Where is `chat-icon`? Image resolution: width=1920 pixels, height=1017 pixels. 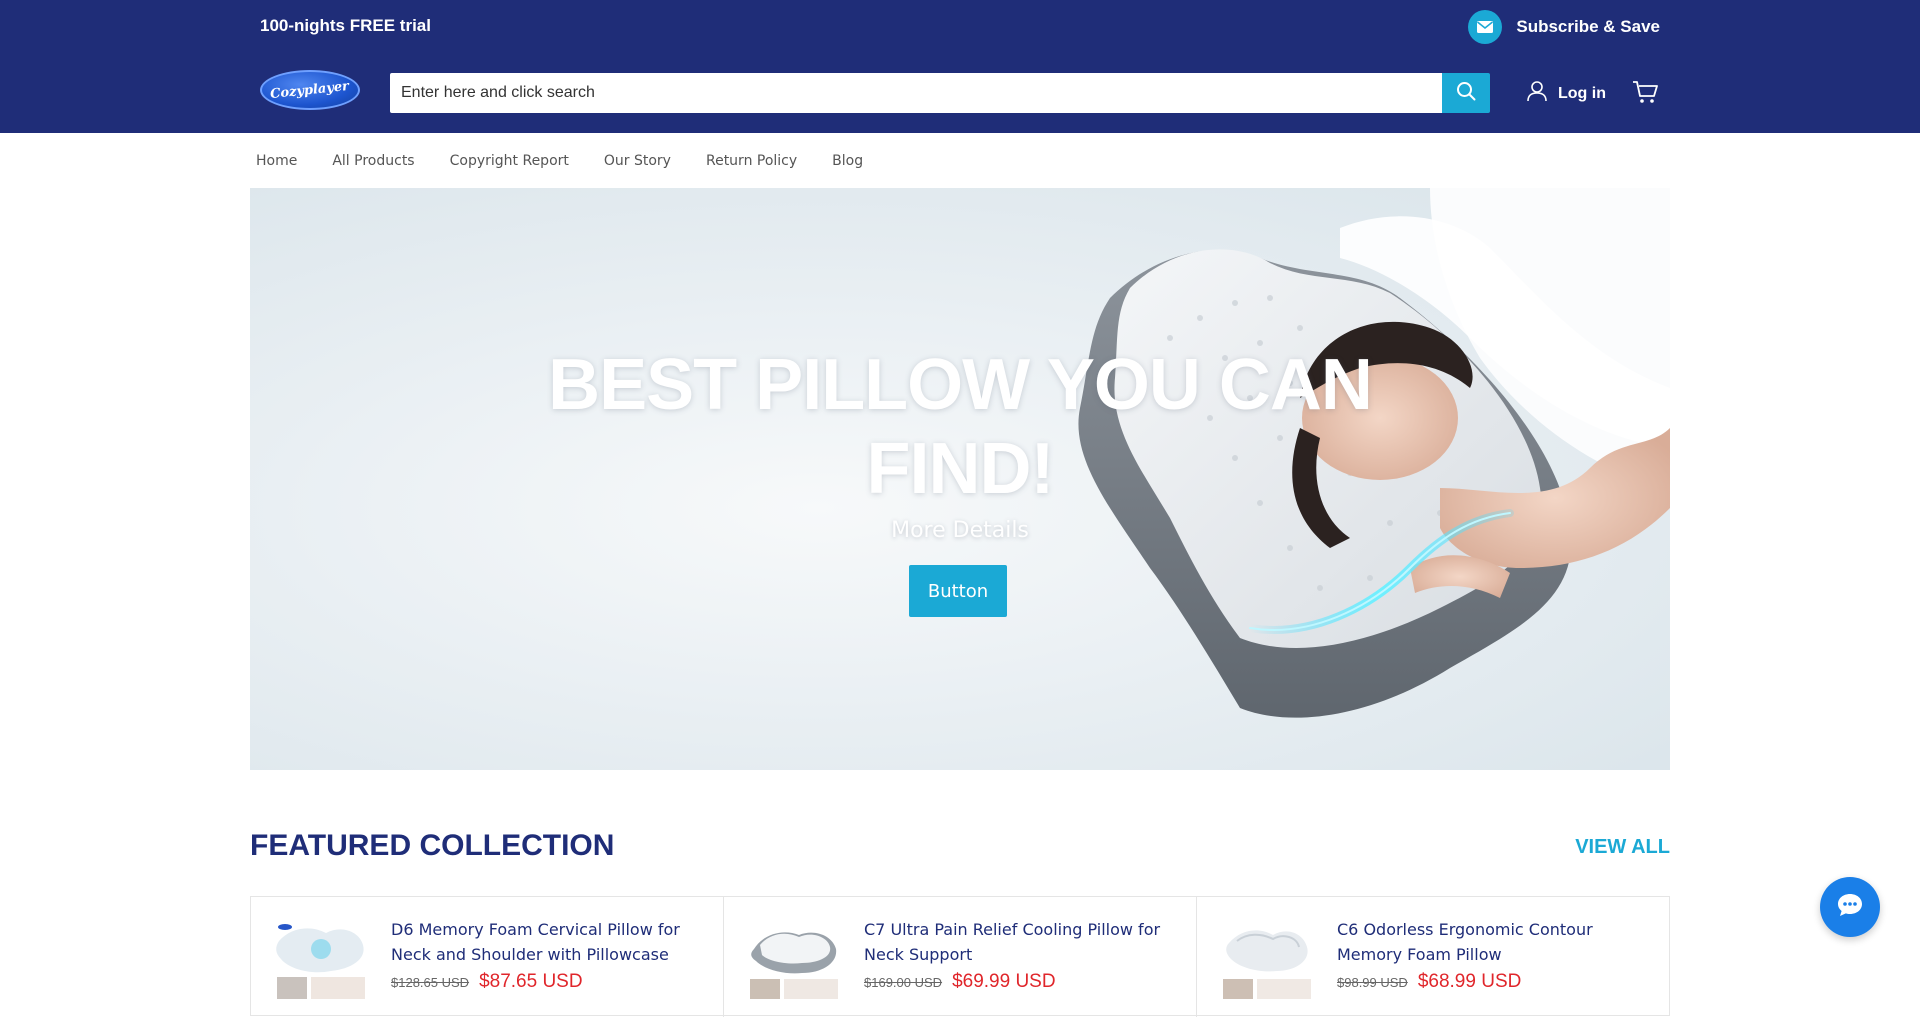
chat-icon is located at coordinates (1850, 907).